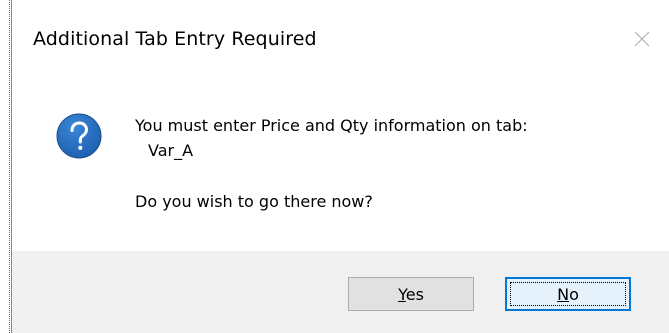  What do you see at coordinates (175, 39) in the screenshot?
I see `dialog-title: Additional Tab Entry Required` at bounding box center [175, 39].